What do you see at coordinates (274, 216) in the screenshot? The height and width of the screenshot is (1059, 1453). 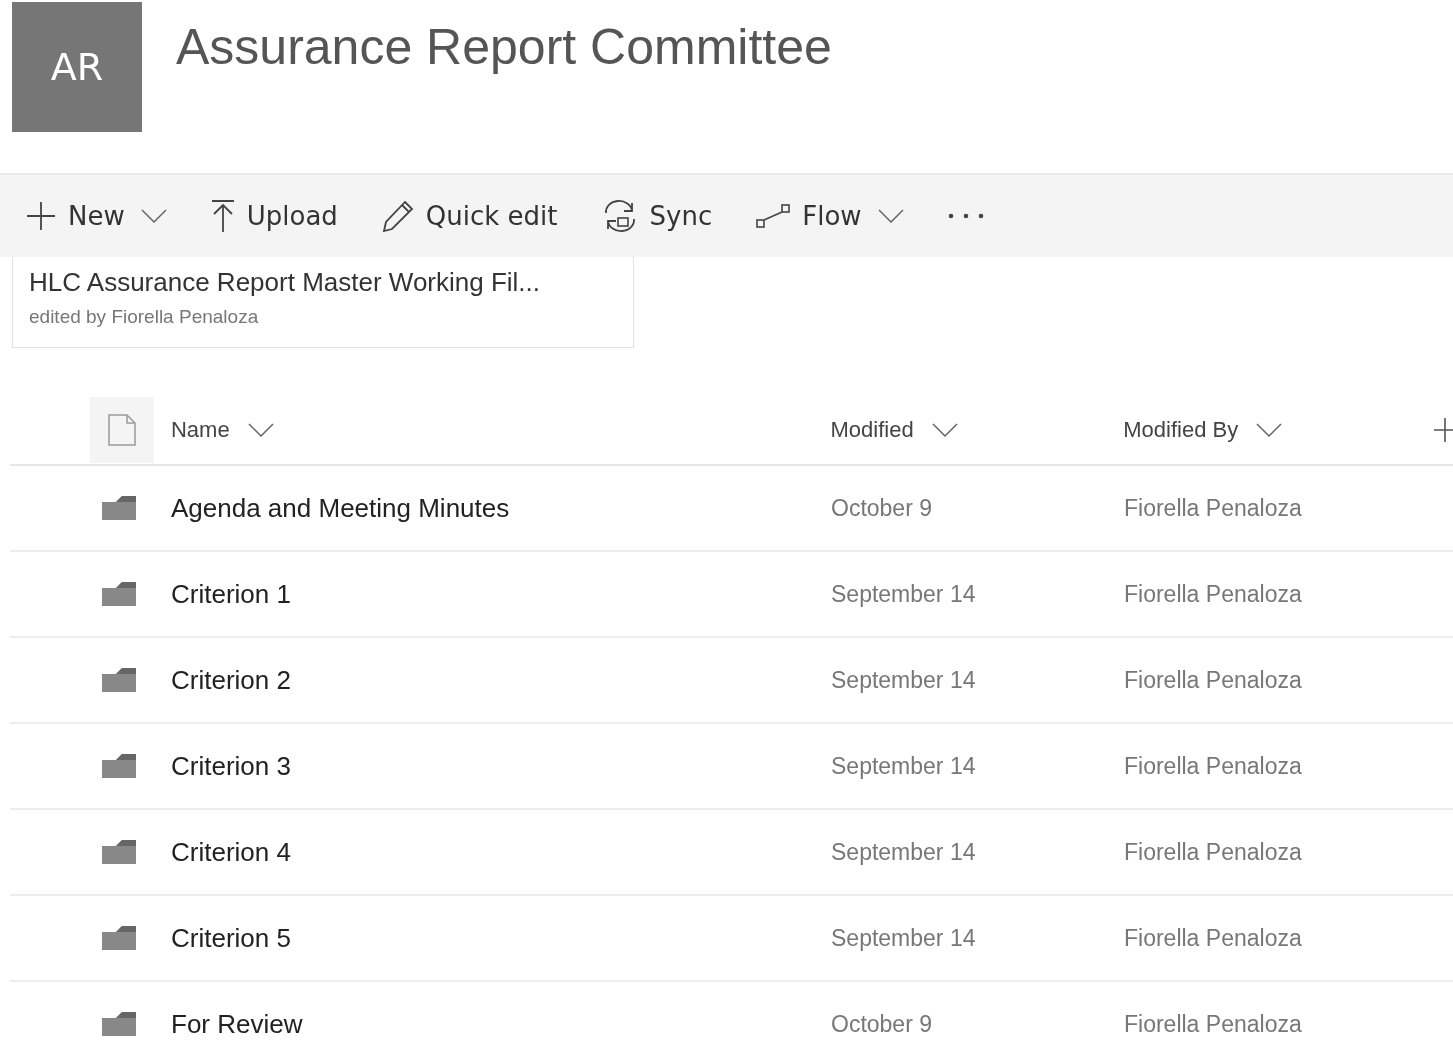 I see `toolbar-button: Upload` at bounding box center [274, 216].